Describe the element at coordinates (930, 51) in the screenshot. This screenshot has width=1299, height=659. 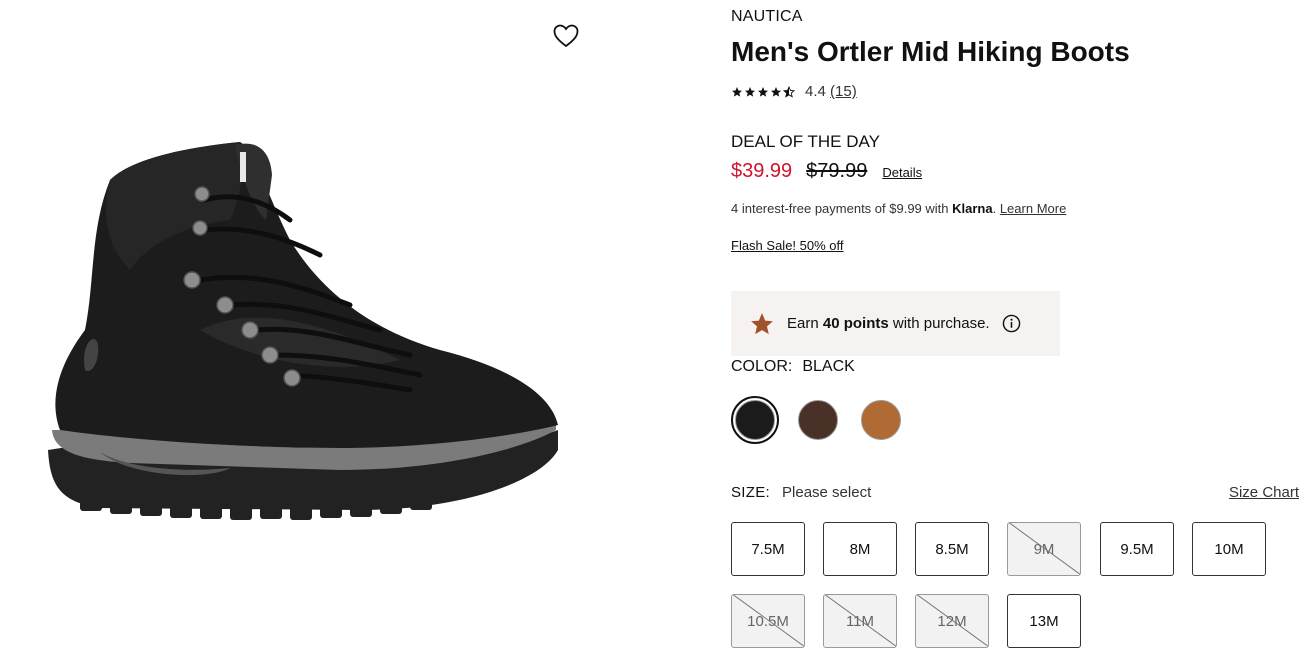
I see `product-title: Men's Ortler Mid Hiking Boots` at that location.